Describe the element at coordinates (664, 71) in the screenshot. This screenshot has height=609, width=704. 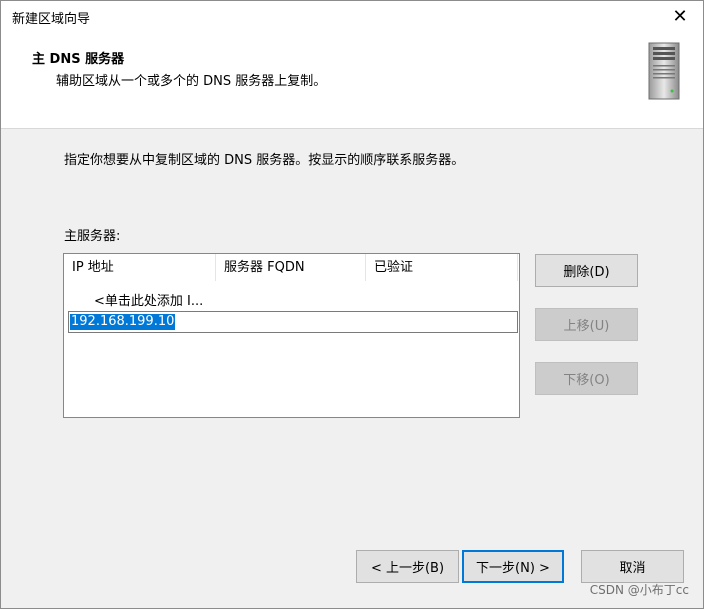
I see `server-icon` at that location.